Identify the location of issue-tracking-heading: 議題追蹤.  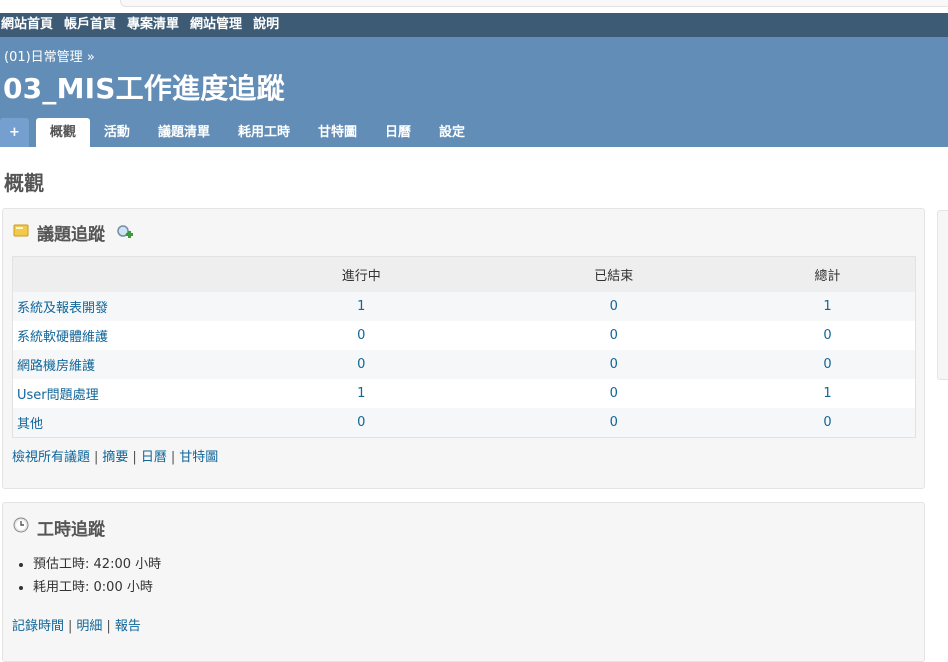
(73, 232).